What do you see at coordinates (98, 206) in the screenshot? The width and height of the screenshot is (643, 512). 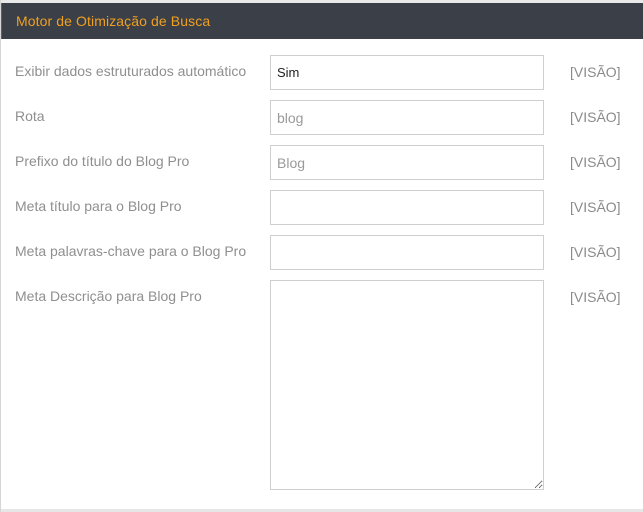 I see `setting-label-meta-title: Meta título para o Blog Pro` at bounding box center [98, 206].